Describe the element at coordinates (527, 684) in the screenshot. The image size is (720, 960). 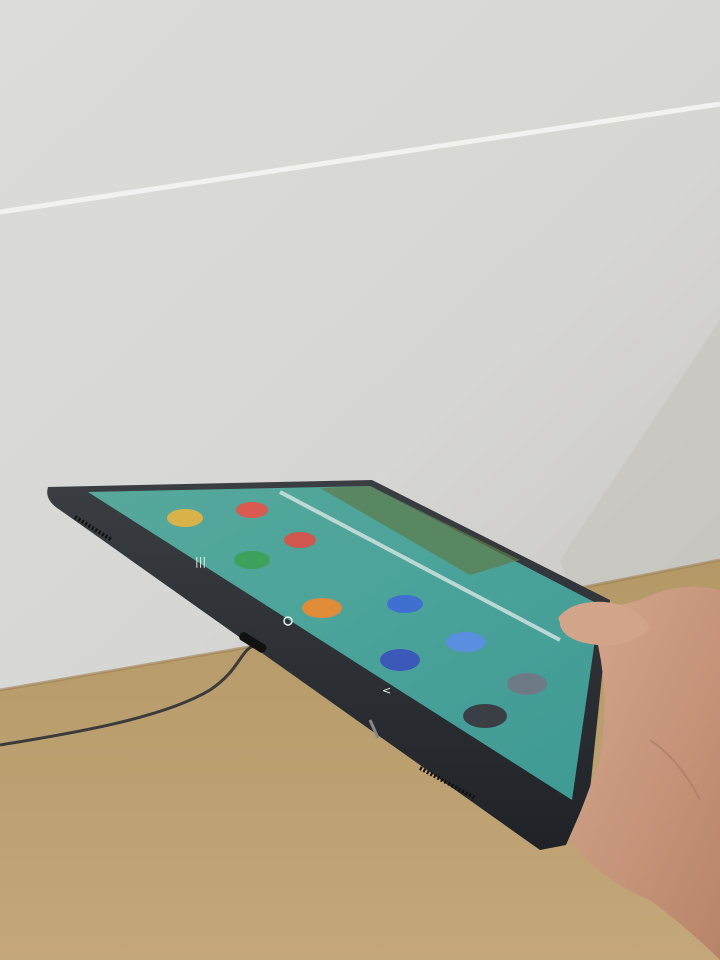
I see `app-icon-gray` at that location.